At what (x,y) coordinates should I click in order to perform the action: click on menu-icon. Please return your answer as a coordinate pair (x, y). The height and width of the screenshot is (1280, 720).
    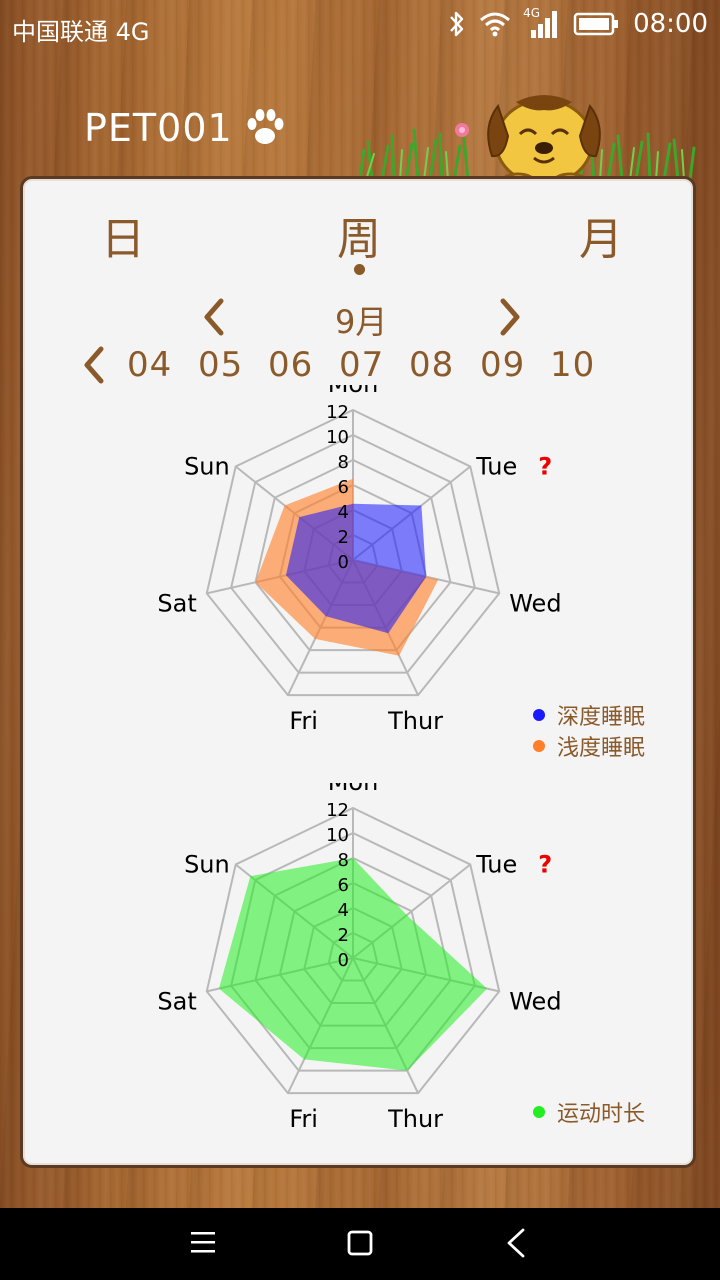
    Looking at the image, I should click on (203, 1243).